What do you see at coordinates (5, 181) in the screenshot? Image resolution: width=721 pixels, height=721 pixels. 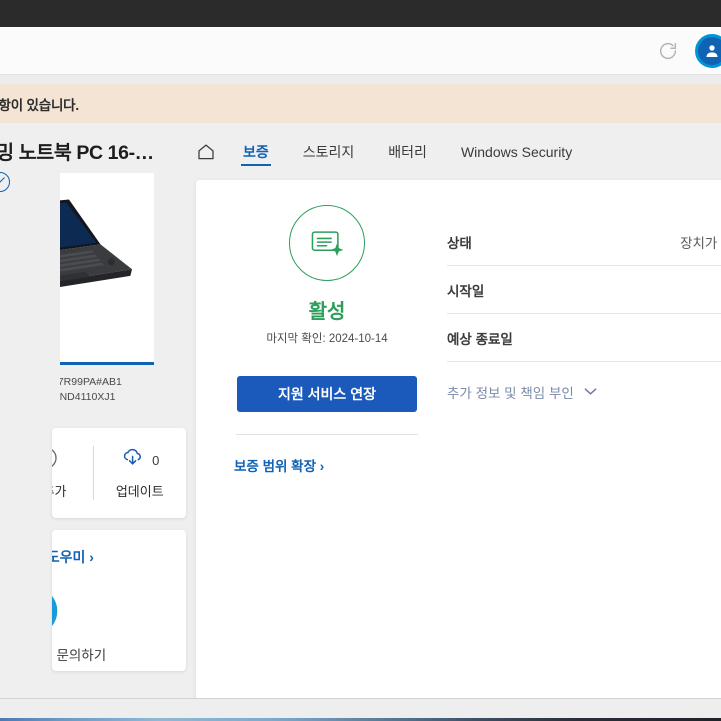 I see `edit-pencil-icon` at bounding box center [5, 181].